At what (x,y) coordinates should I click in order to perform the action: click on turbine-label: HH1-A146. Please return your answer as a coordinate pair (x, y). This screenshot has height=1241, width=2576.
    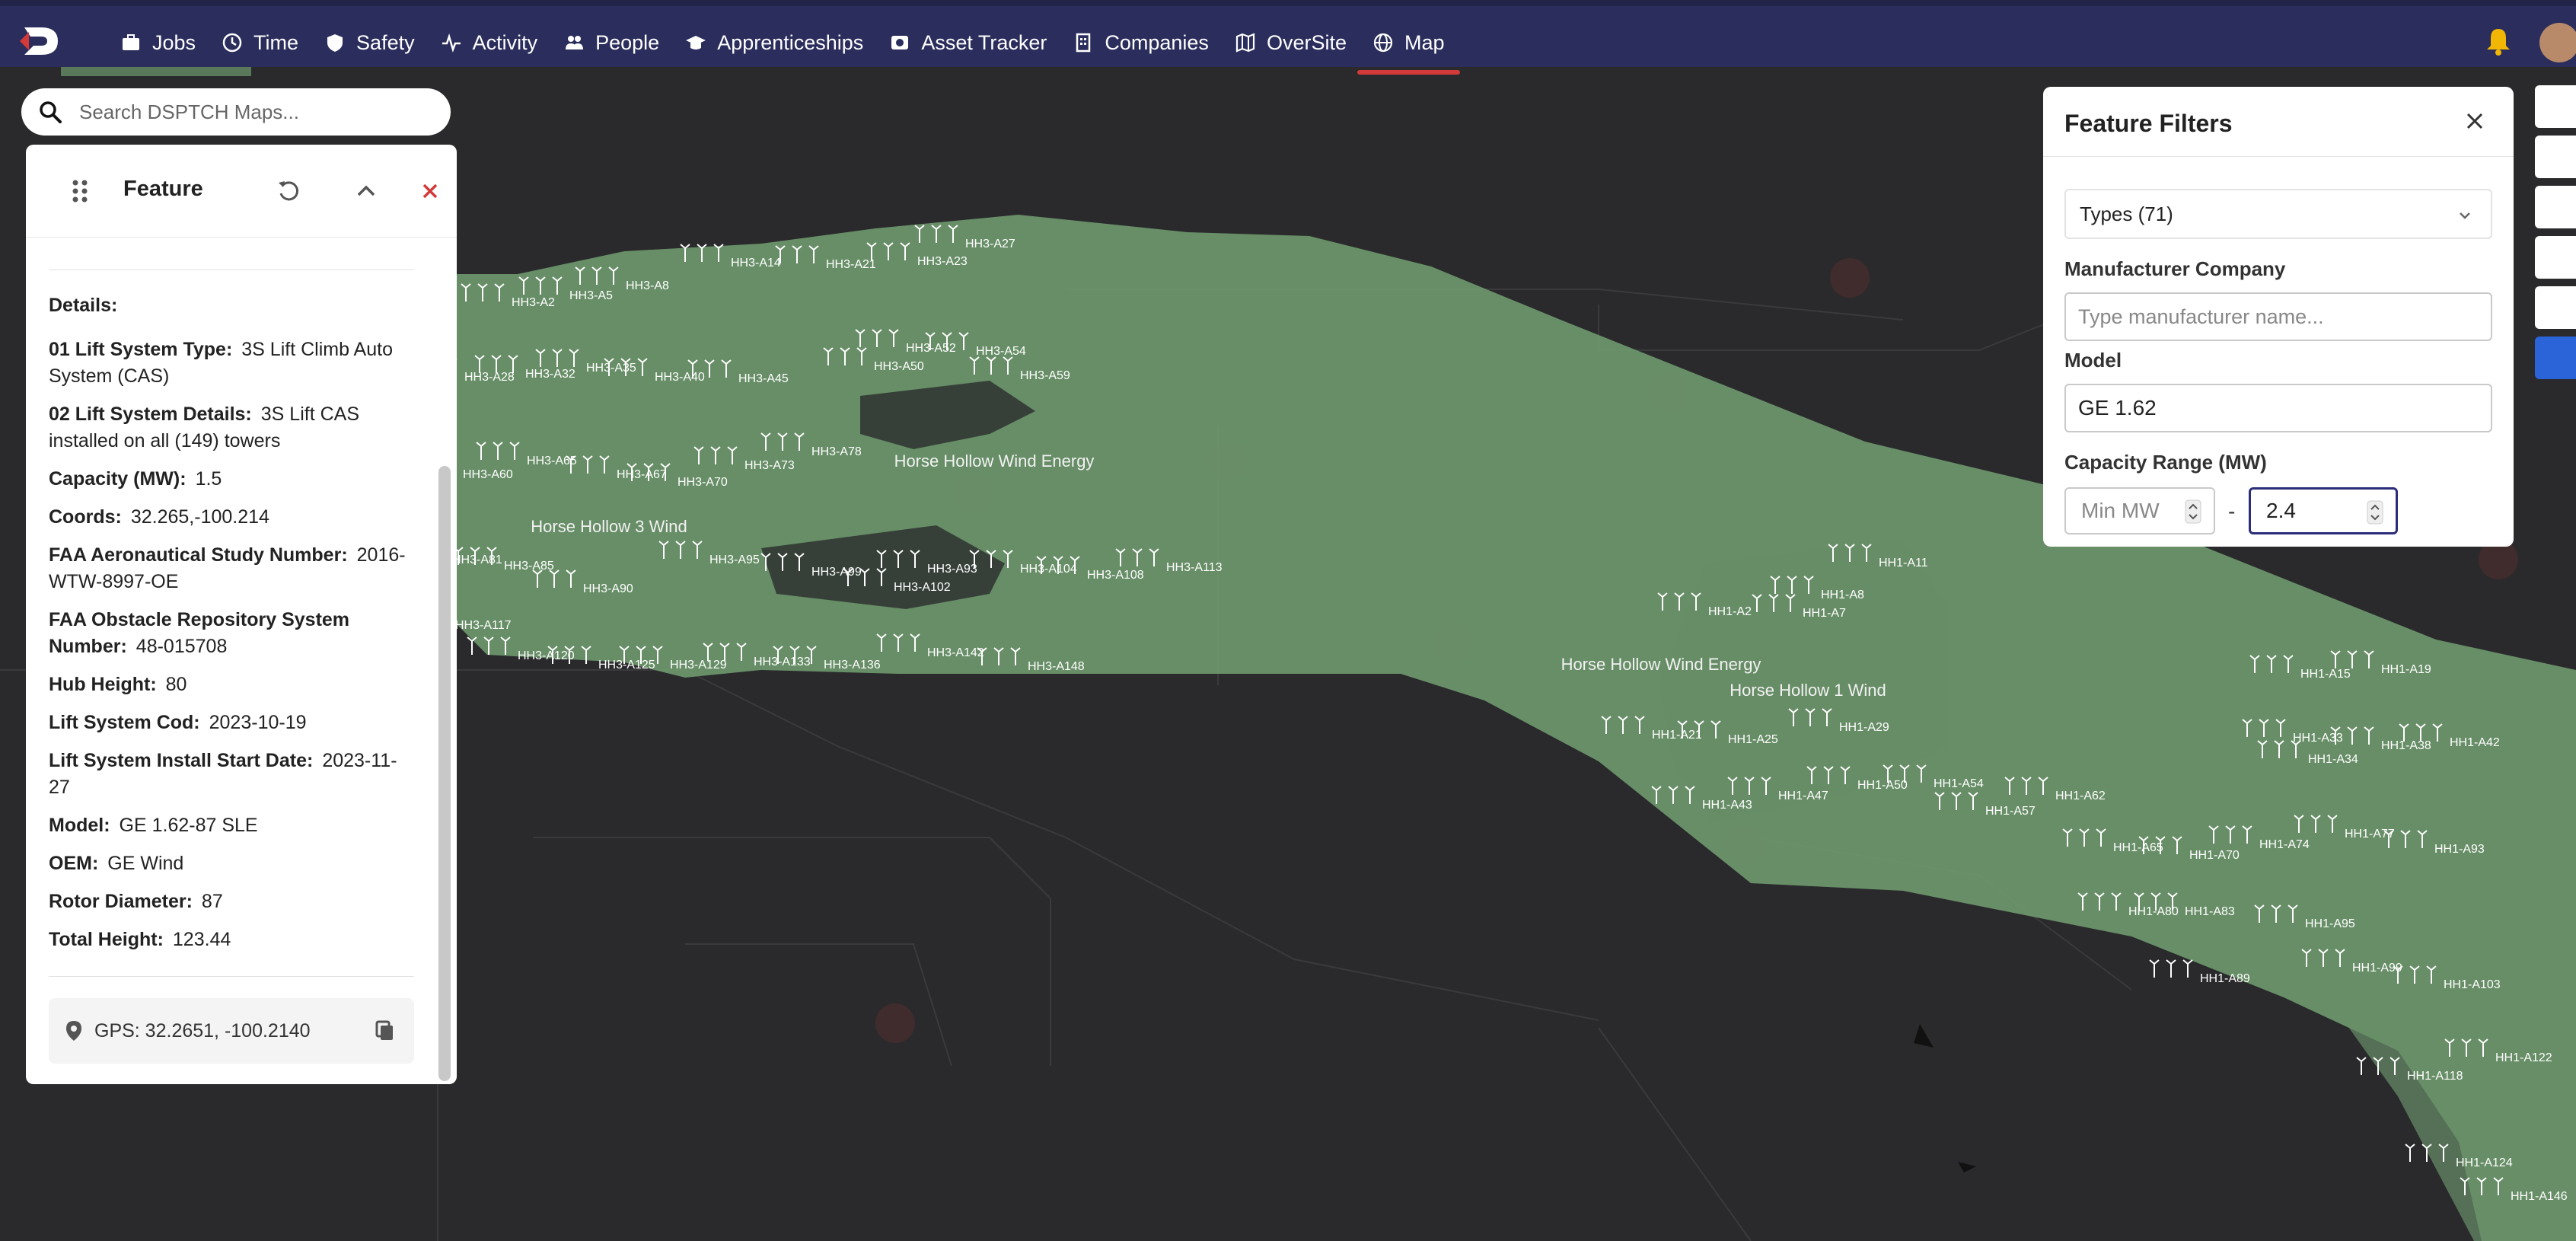
    Looking at the image, I should click on (2540, 1196).